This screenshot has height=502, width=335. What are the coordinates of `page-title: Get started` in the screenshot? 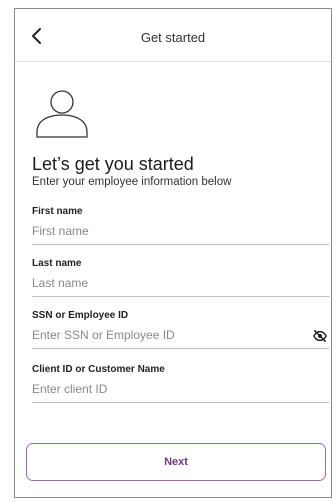 It's located at (173, 37).